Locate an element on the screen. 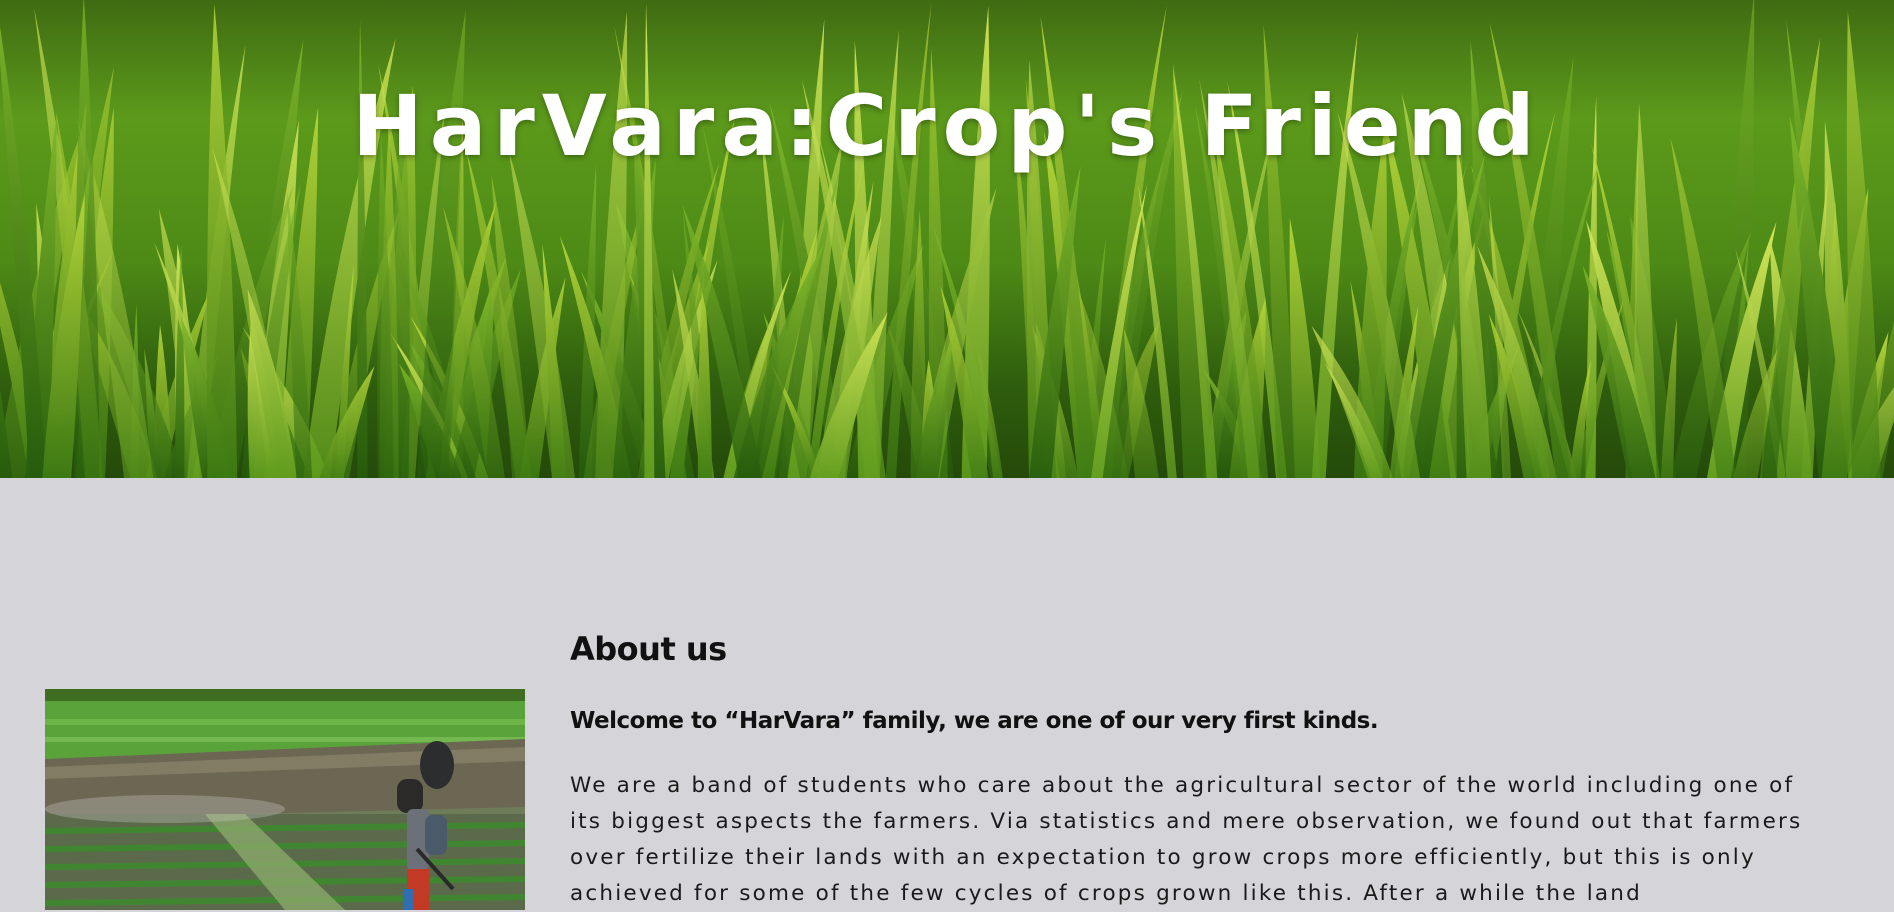 The height and width of the screenshot is (912, 1894). about-heading: About us is located at coordinates (648, 649).